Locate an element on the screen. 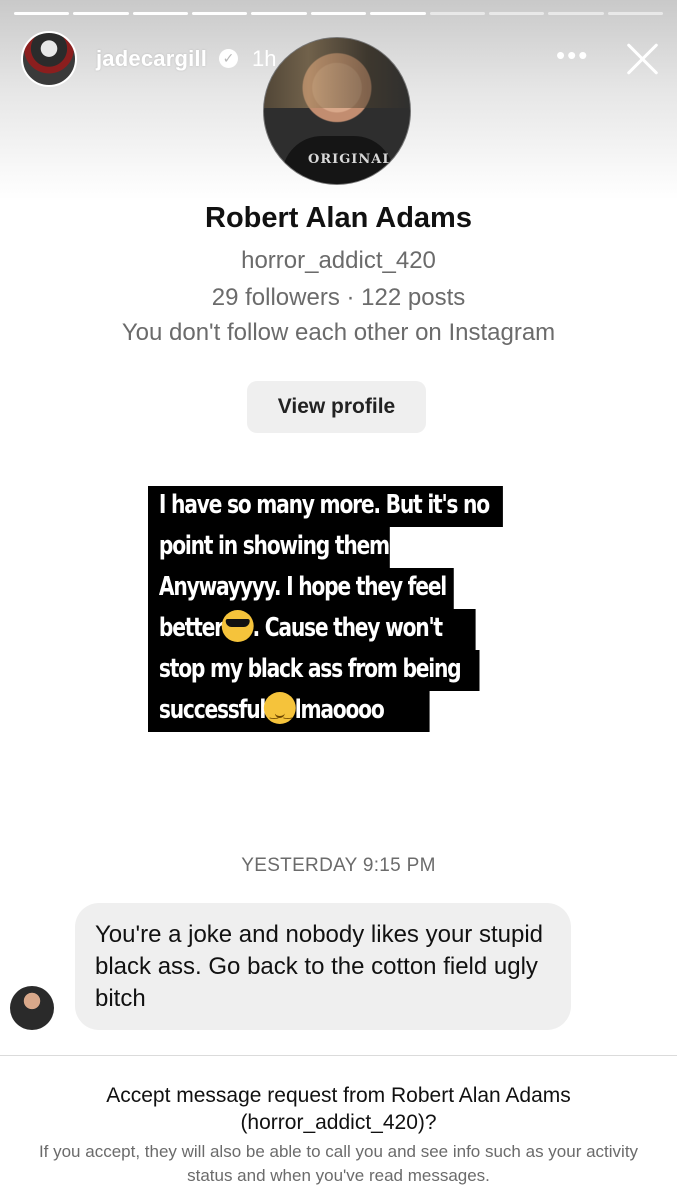  caption-line: better . Cause they won't is located at coordinates (312, 629).